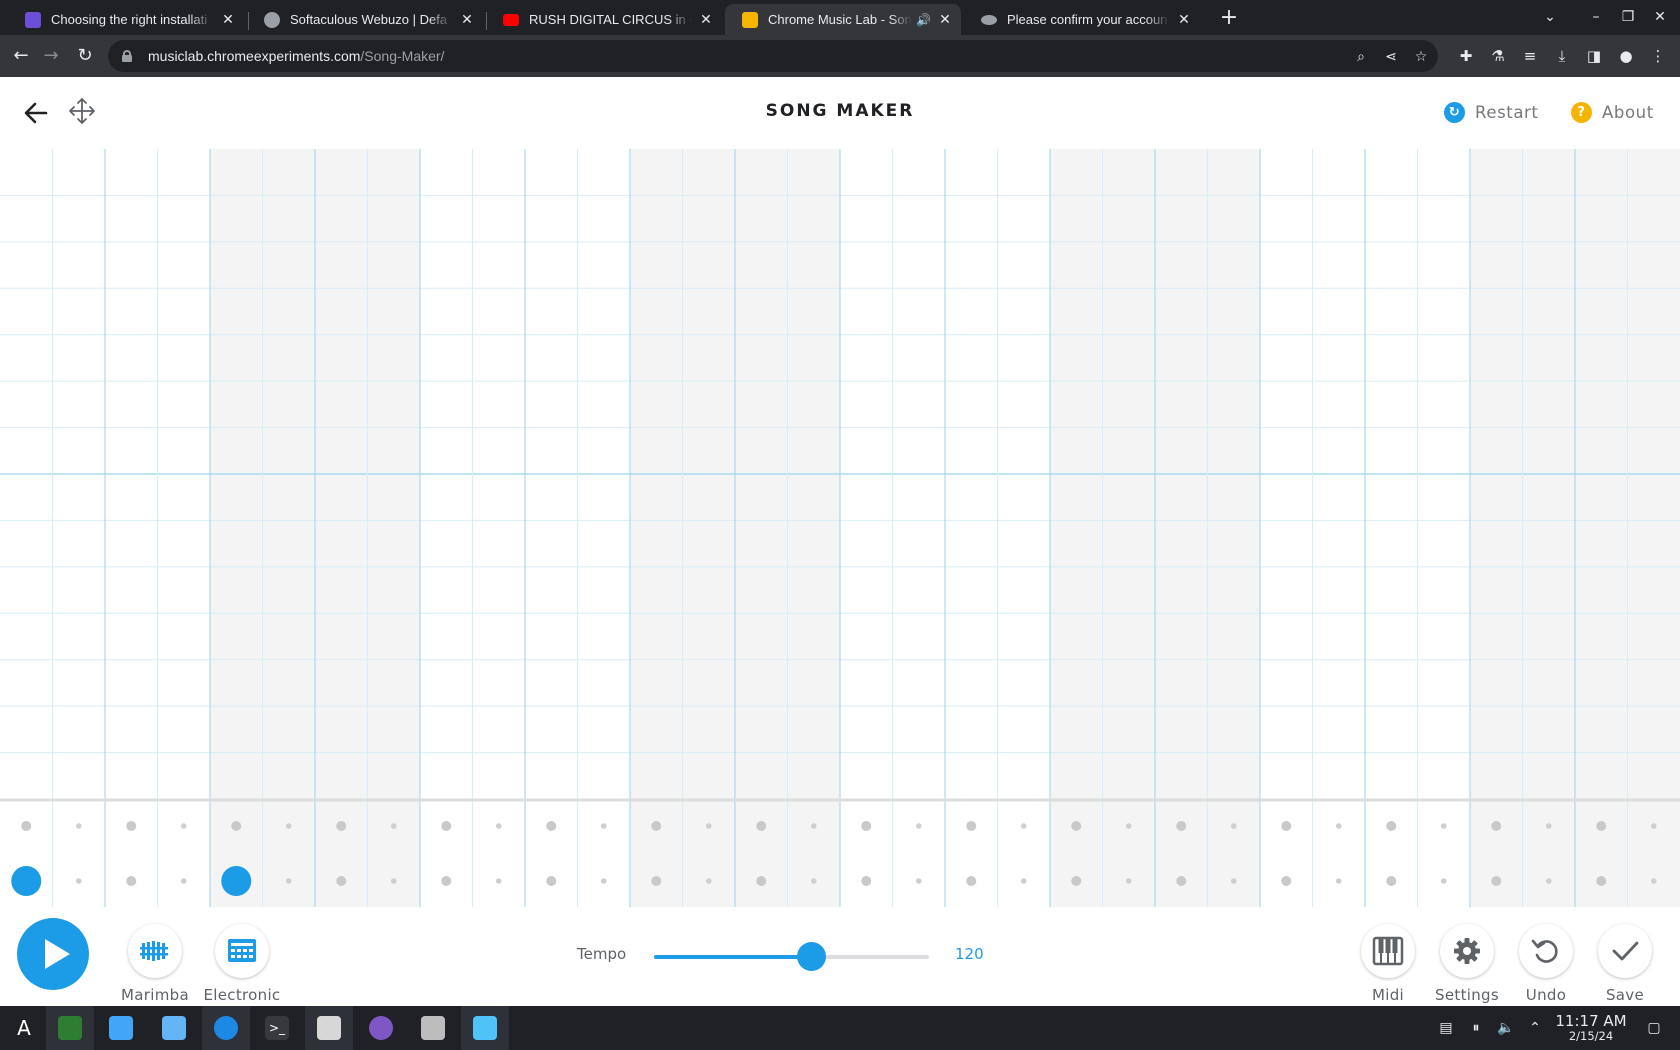 The image size is (1680, 1050). I want to click on folder-icon, so click(174, 1028).